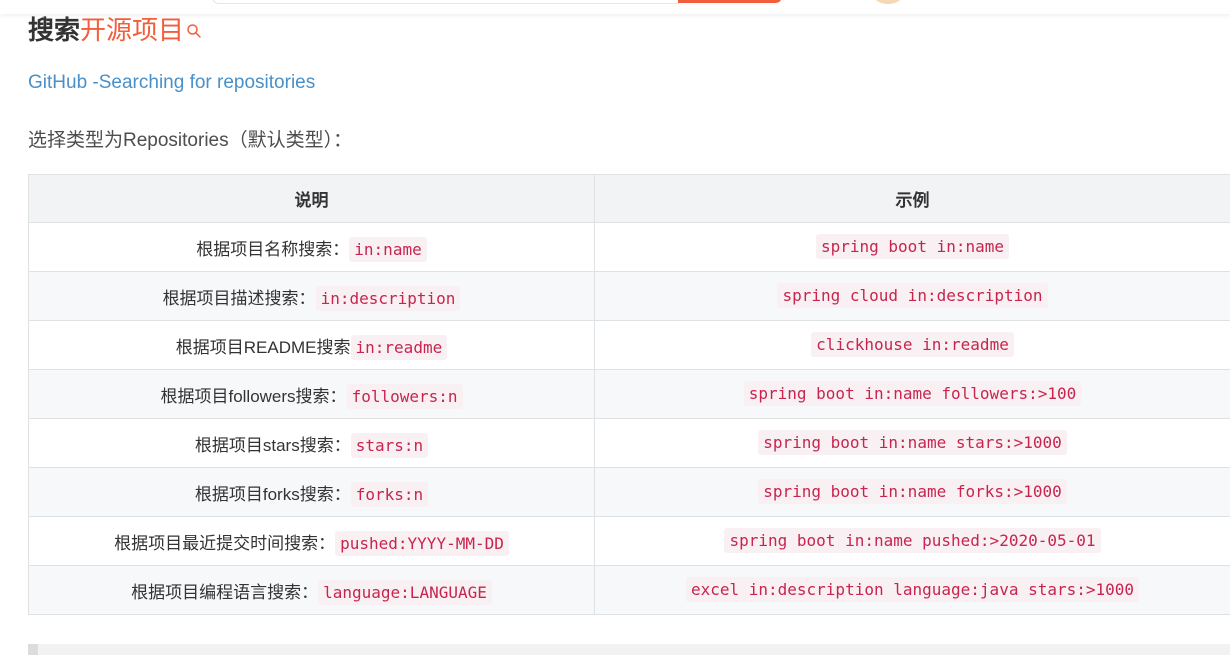 This screenshot has width=1230, height=655. I want to click on avatar, so click(888, 2).